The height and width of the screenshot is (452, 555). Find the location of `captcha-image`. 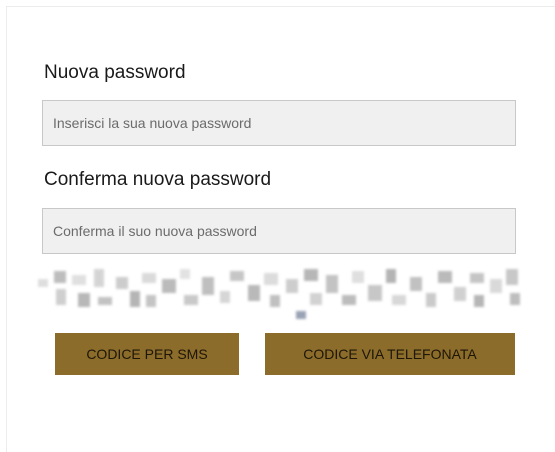

captcha-image is located at coordinates (279, 294).